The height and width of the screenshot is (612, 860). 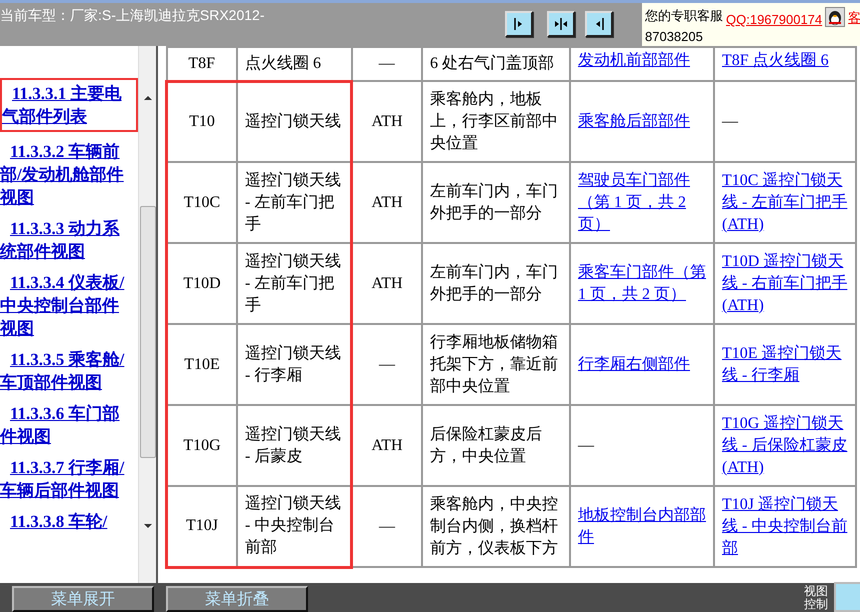 What do you see at coordinates (167, 16) in the screenshot?
I see `vehicle-name: 厂家:S-上海凯迪拉克SRX2012-` at bounding box center [167, 16].